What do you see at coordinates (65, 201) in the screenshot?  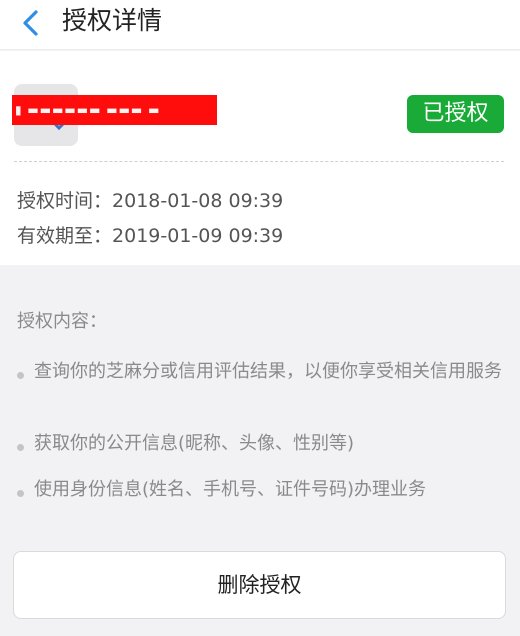 I see `auth-time-label: 授权时间：` at bounding box center [65, 201].